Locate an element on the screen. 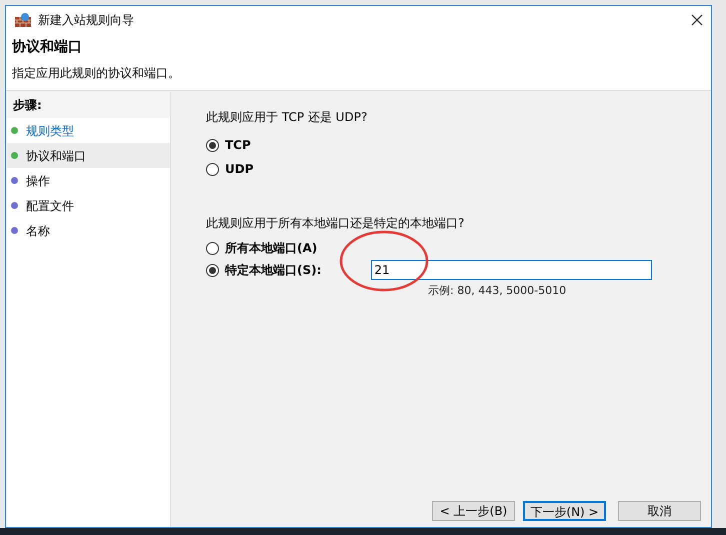 The height and width of the screenshot is (535, 726). radio-label: TCP is located at coordinates (238, 145).